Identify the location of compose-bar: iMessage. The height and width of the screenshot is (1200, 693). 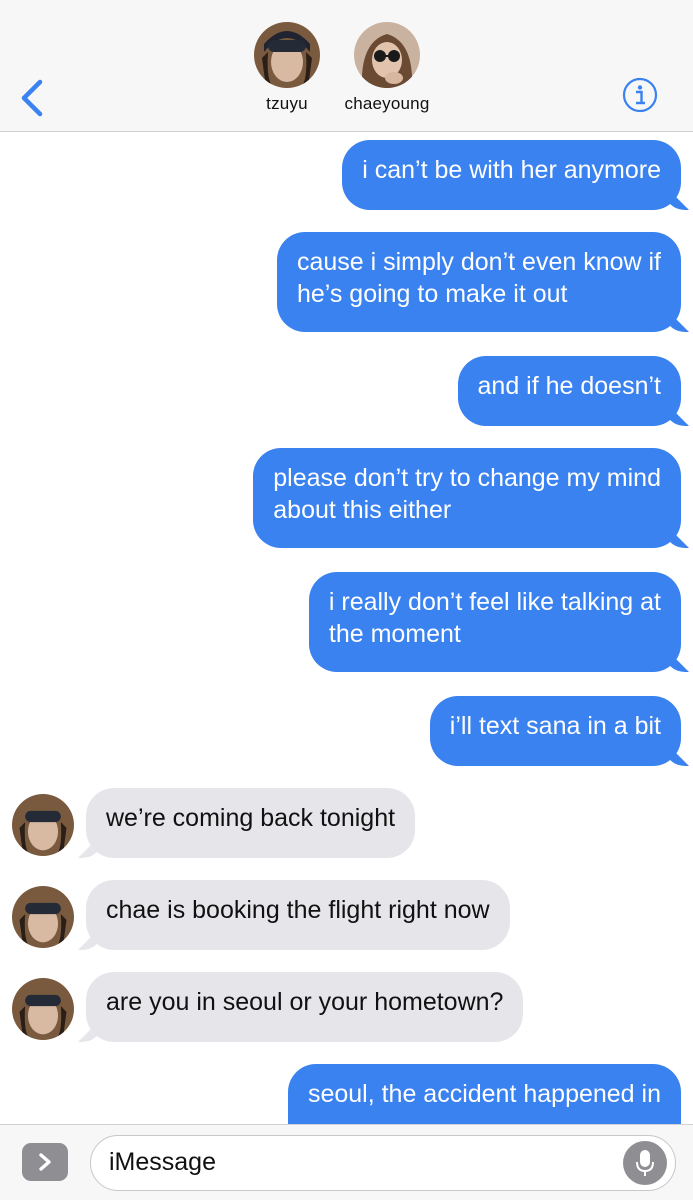
(346, 1162).